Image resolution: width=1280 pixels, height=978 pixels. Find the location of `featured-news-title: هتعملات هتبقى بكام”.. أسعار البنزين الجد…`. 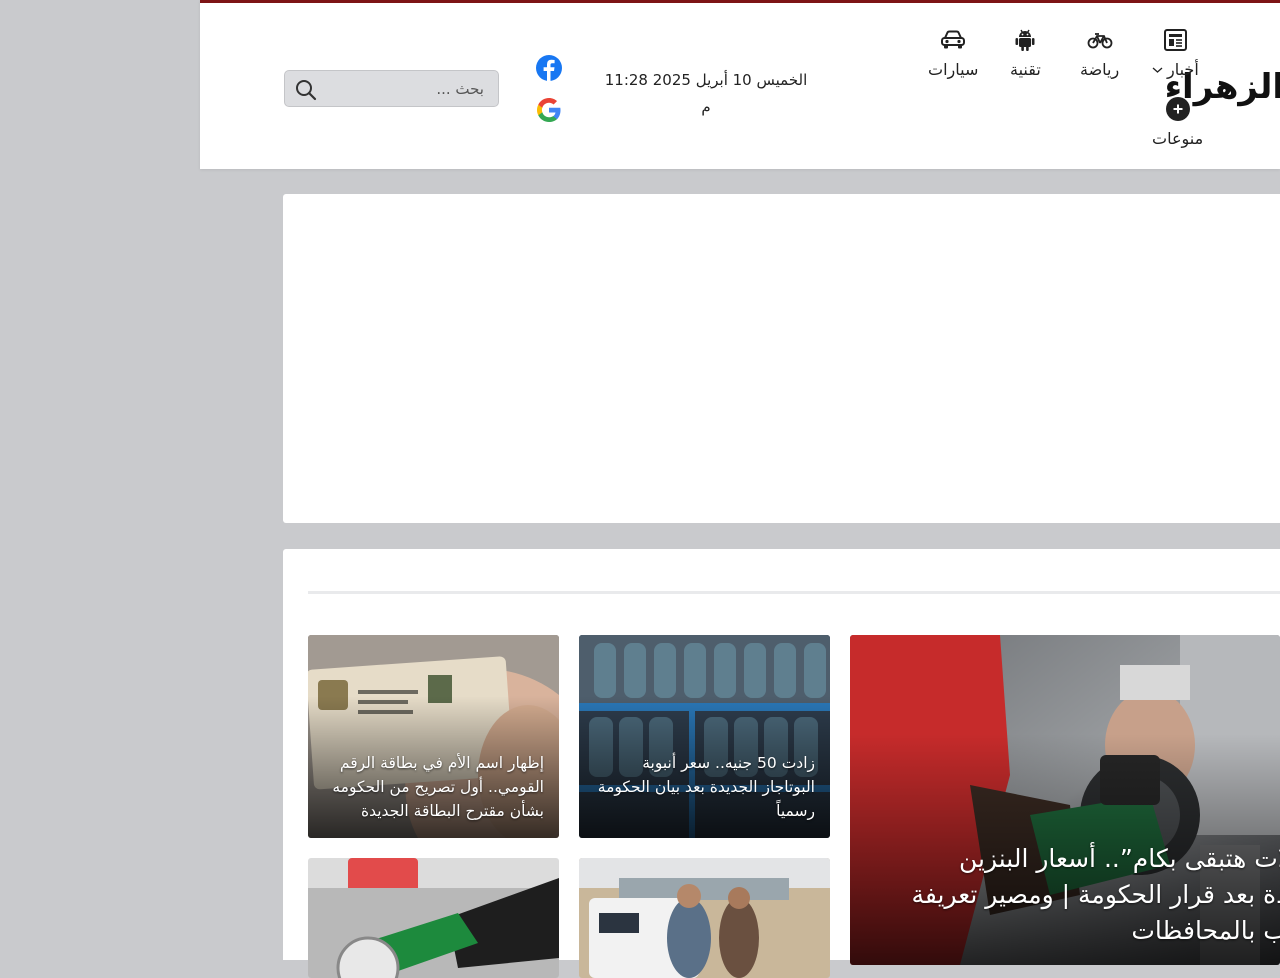

featured-news-title: هتعملات هتبقى بكام”.. أسعار البنزين الجد… is located at coordinates (1095, 894).